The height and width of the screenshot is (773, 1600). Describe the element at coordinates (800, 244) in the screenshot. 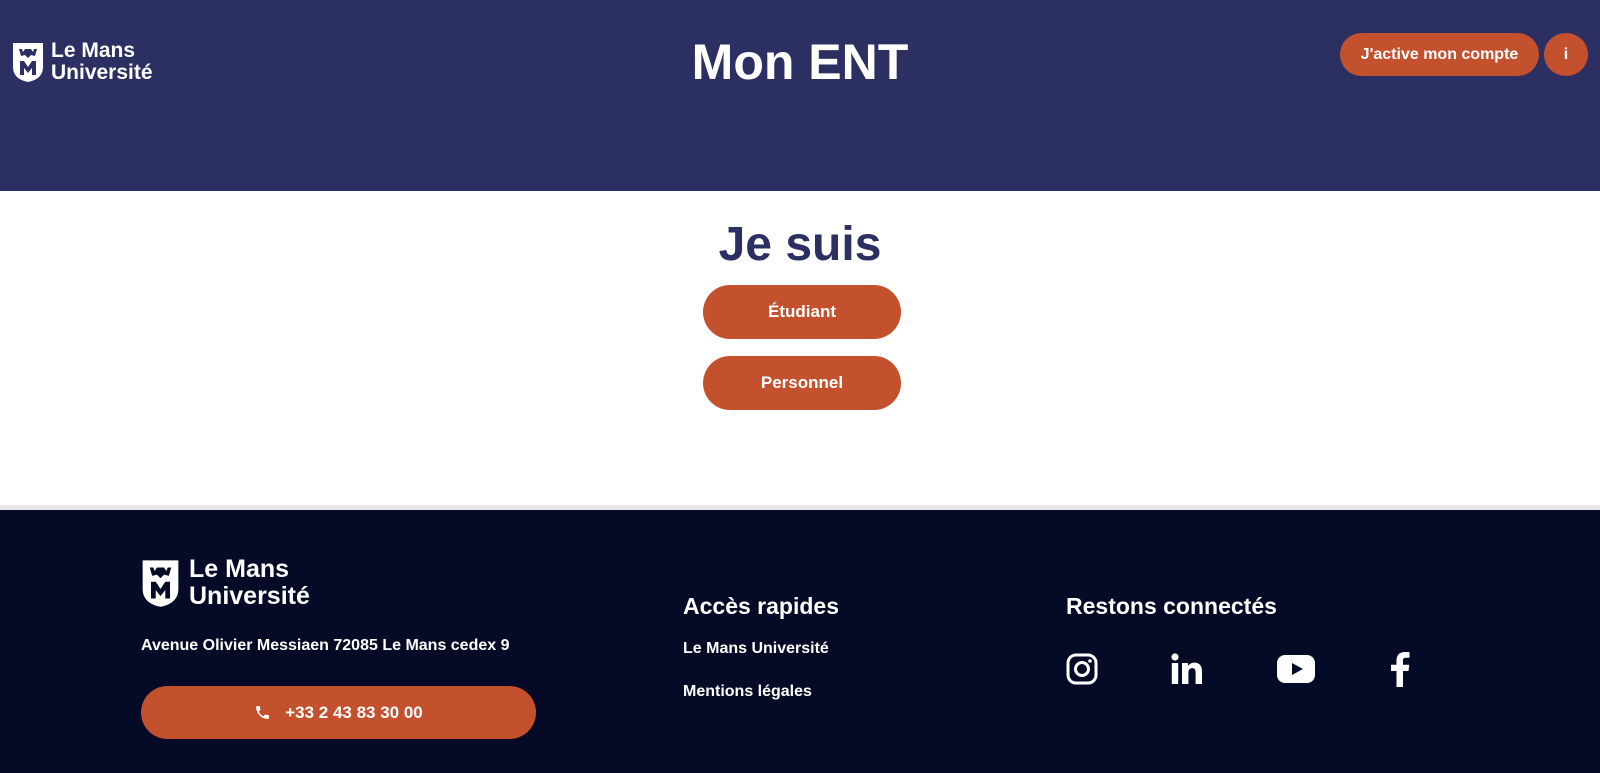

I see `role-selection-title: Je suis` at that location.